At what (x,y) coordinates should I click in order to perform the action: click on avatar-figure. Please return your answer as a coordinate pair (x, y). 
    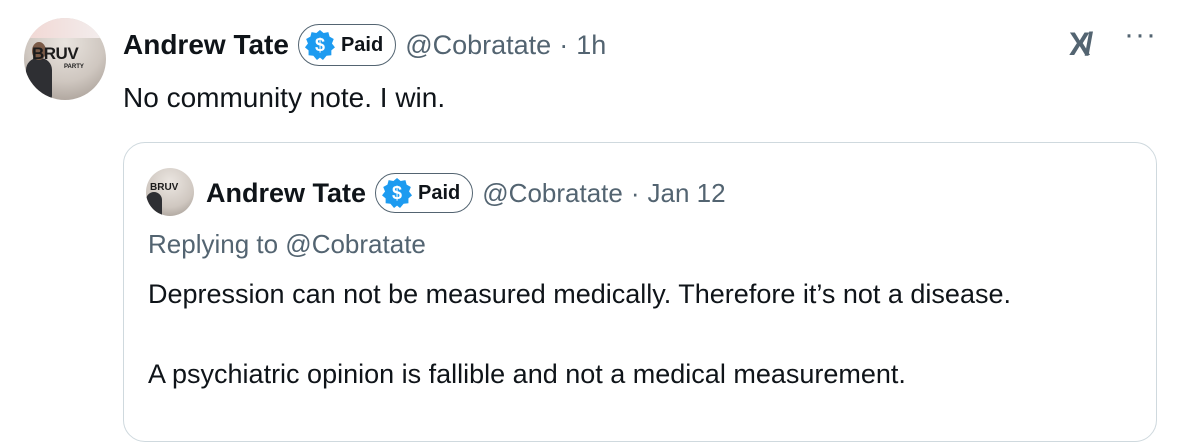
    Looking at the image, I should click on (39, 79).